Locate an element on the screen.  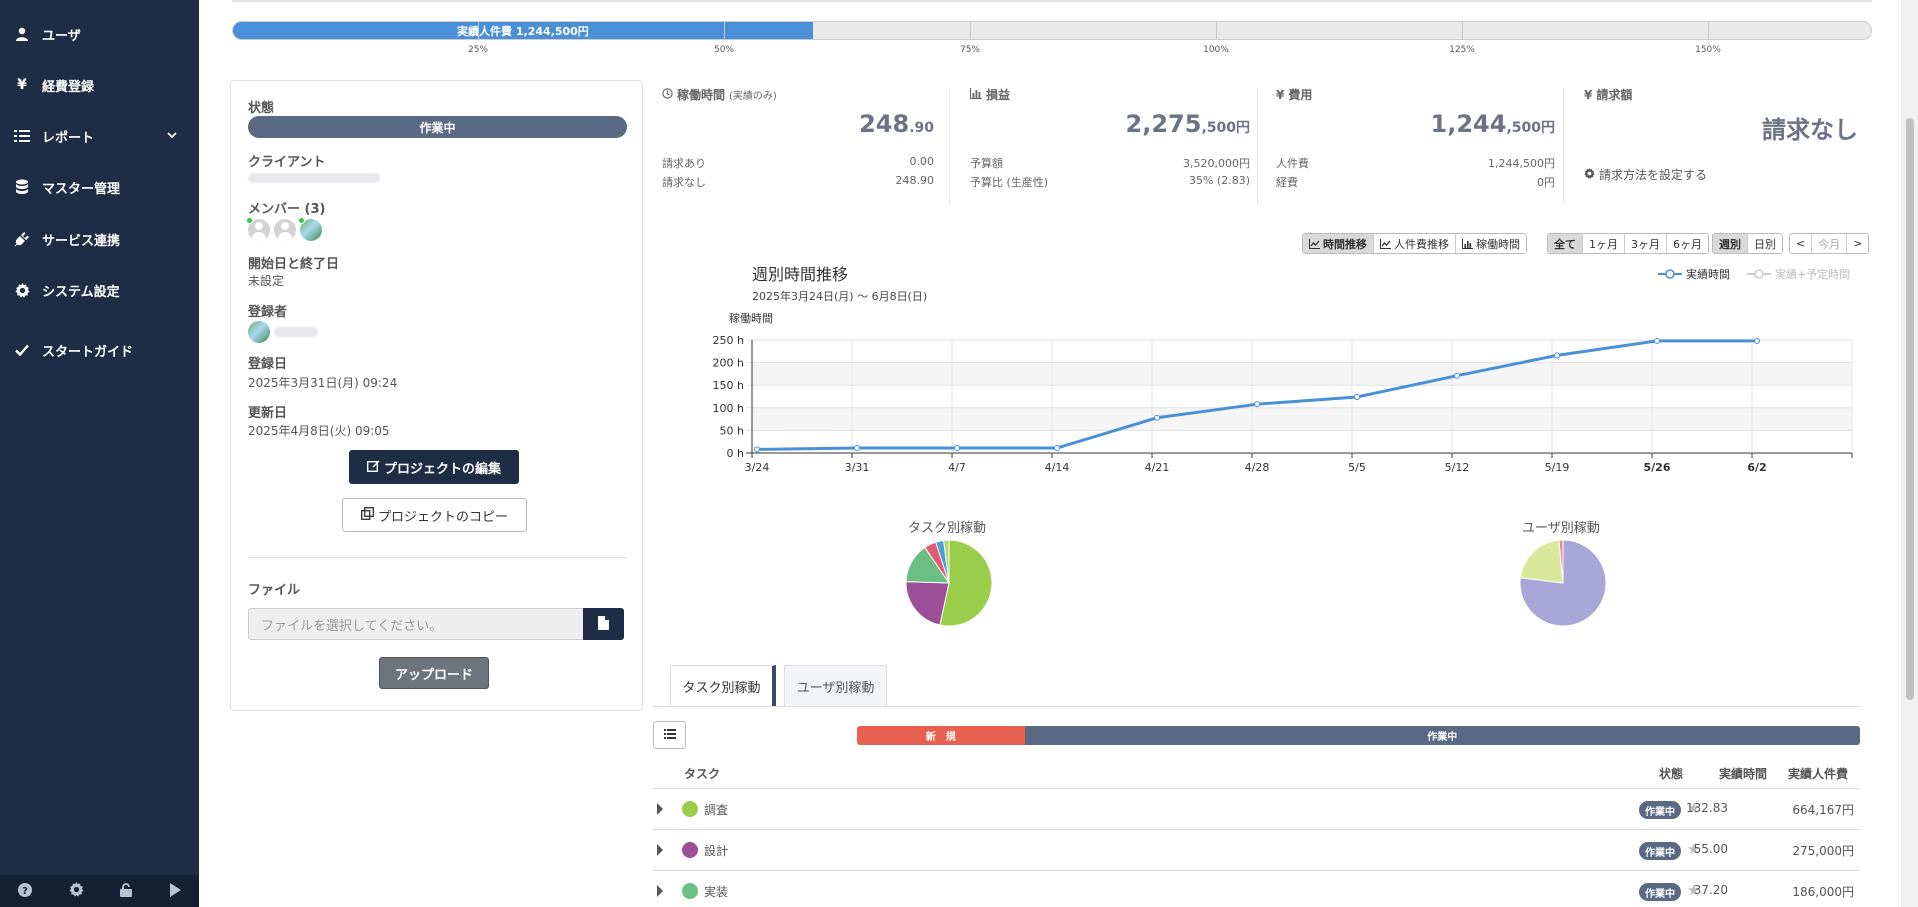
settings-icon is located at coordinates (76, 891).